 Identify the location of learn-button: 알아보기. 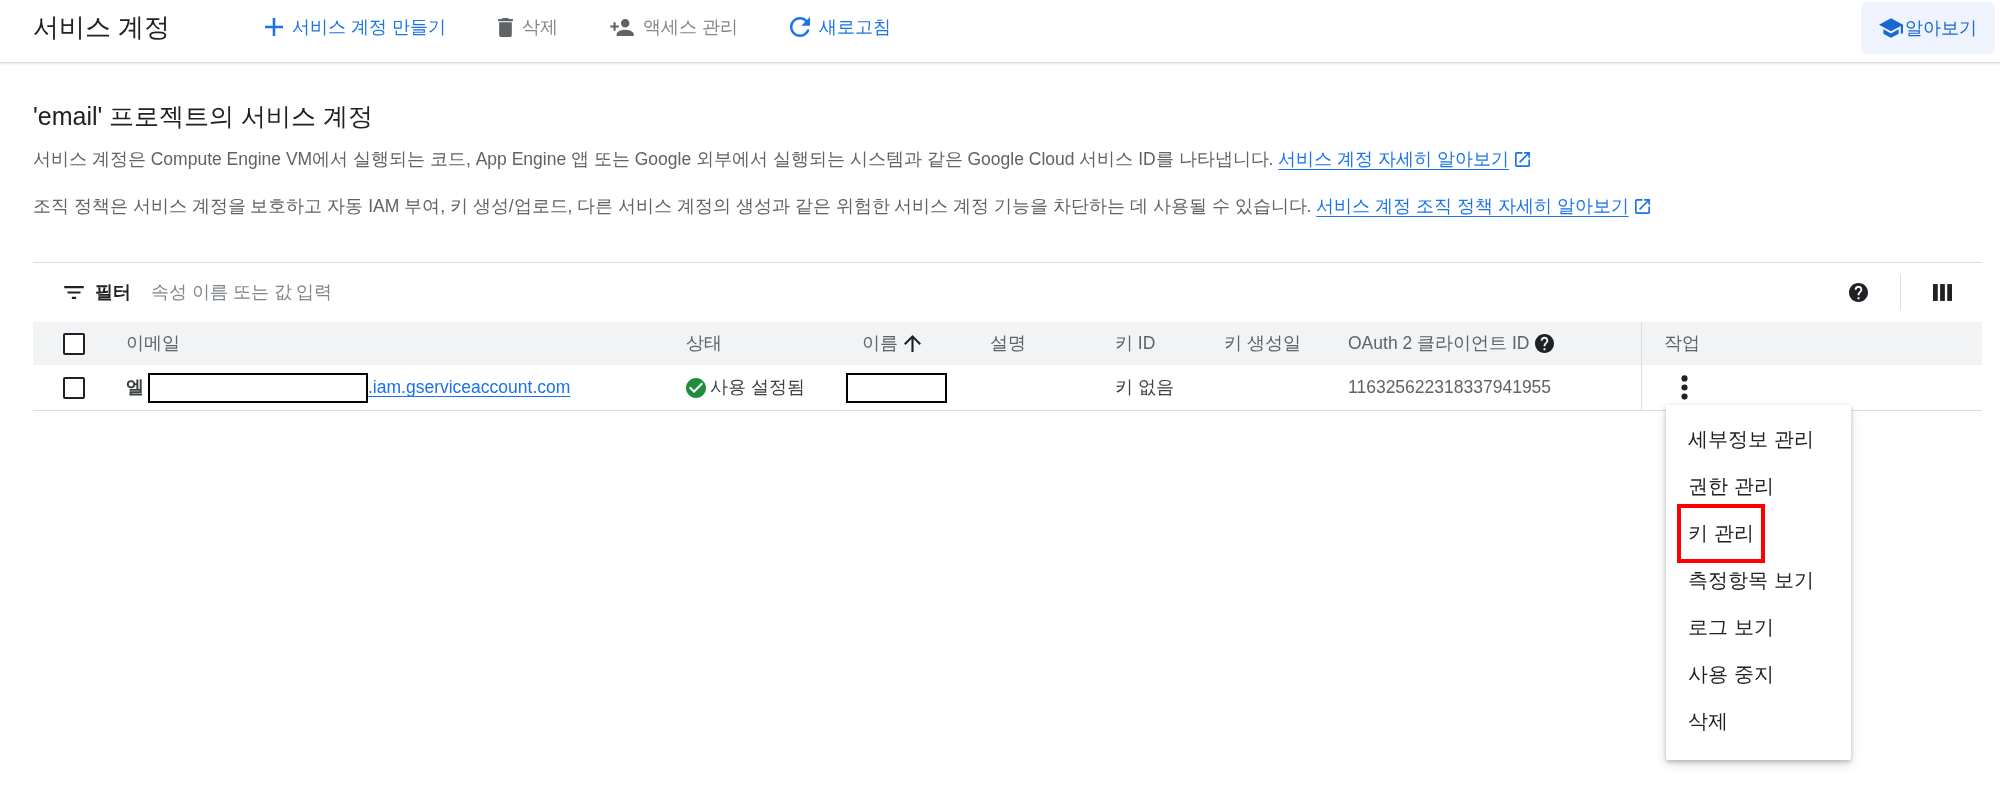
(1928, 28).